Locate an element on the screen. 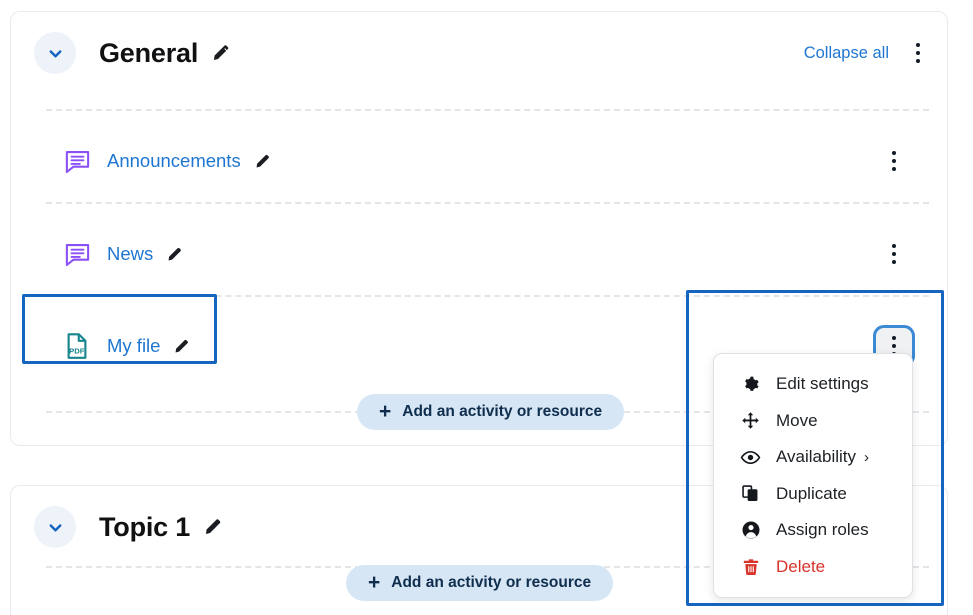 This screenshot has height=615, width=973. duplicate-icon is located at coordinates (750, 493).